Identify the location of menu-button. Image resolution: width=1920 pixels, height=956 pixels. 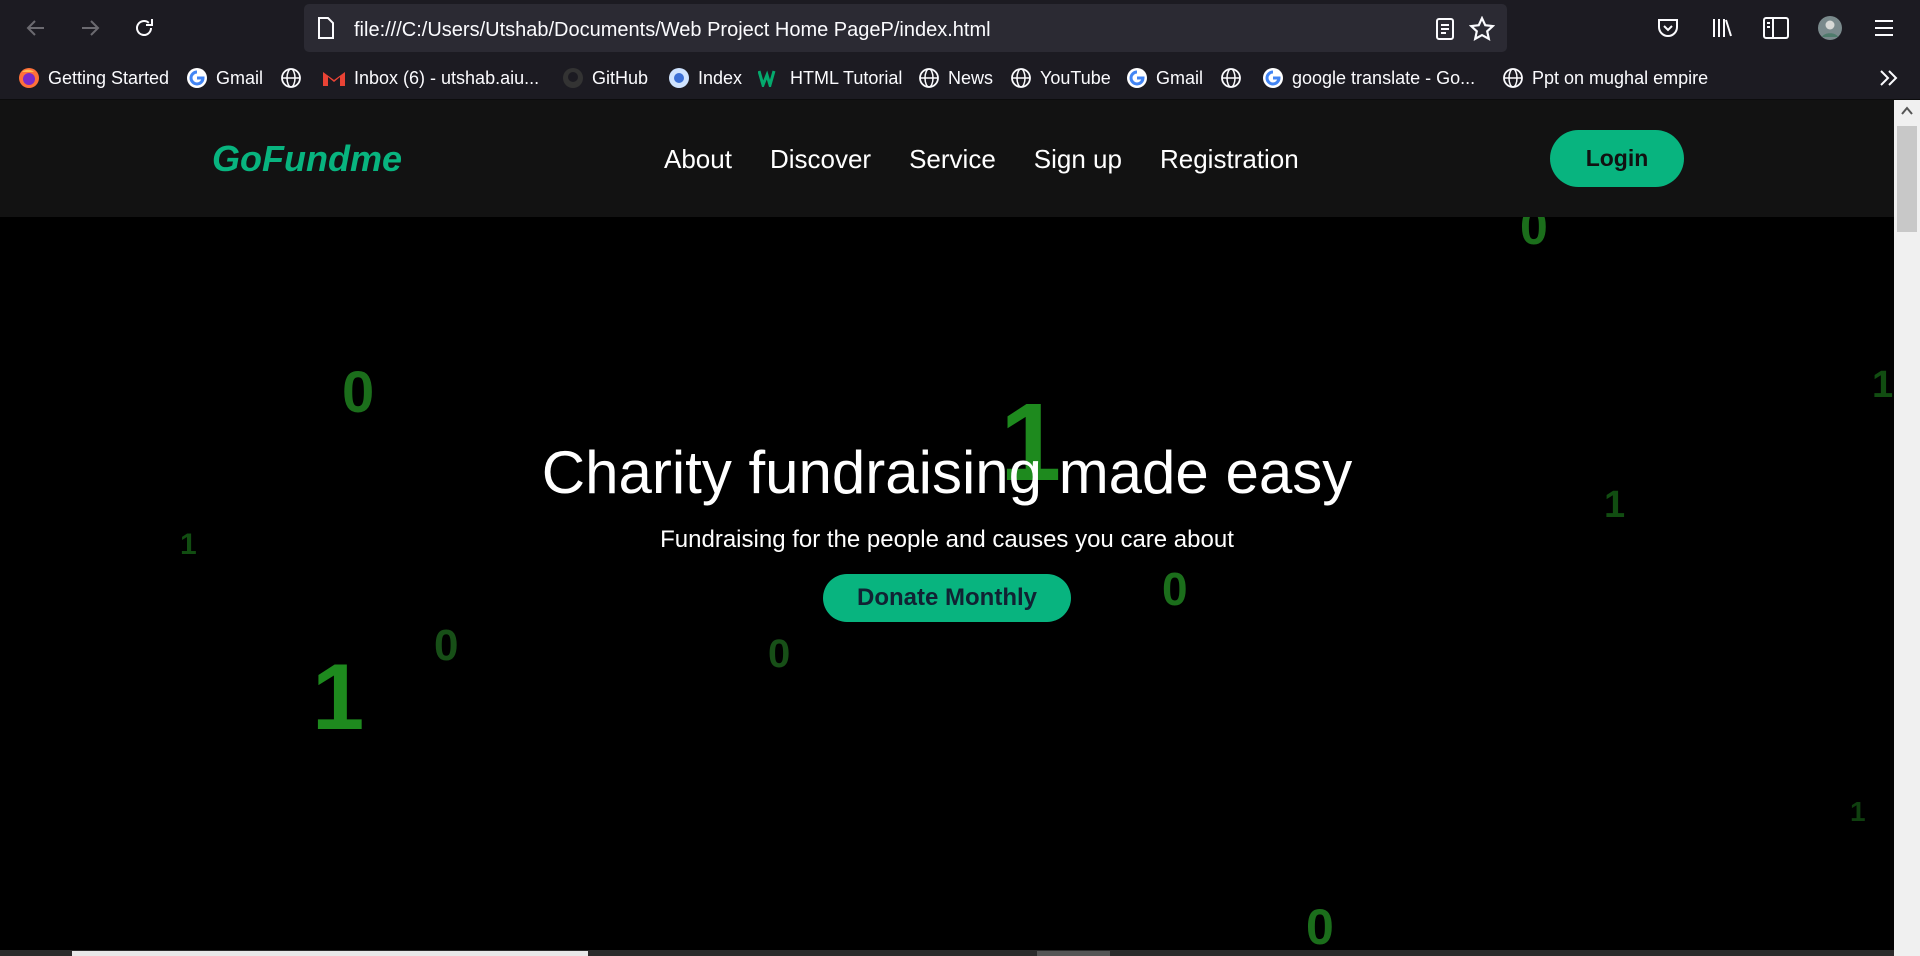
(1884, 28).